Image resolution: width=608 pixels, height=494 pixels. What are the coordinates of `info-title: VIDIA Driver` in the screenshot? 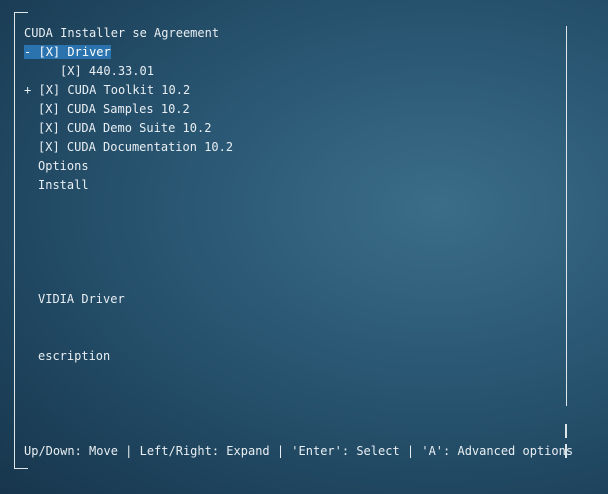 It's located at (81, 299).